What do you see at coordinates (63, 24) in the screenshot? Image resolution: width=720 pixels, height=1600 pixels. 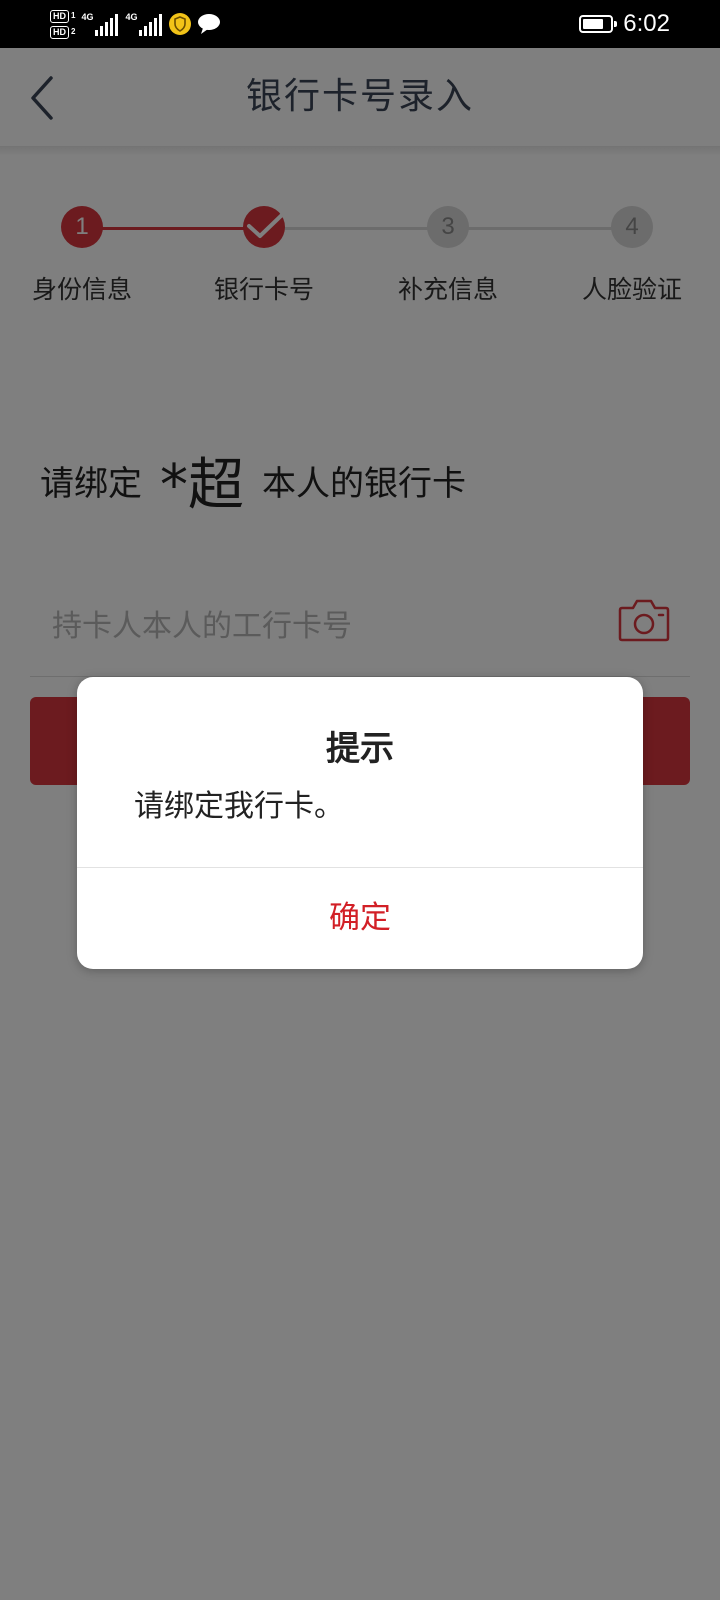 I see `hd-indicators: HD 1 HD 2` at bounding box center [63, 24].